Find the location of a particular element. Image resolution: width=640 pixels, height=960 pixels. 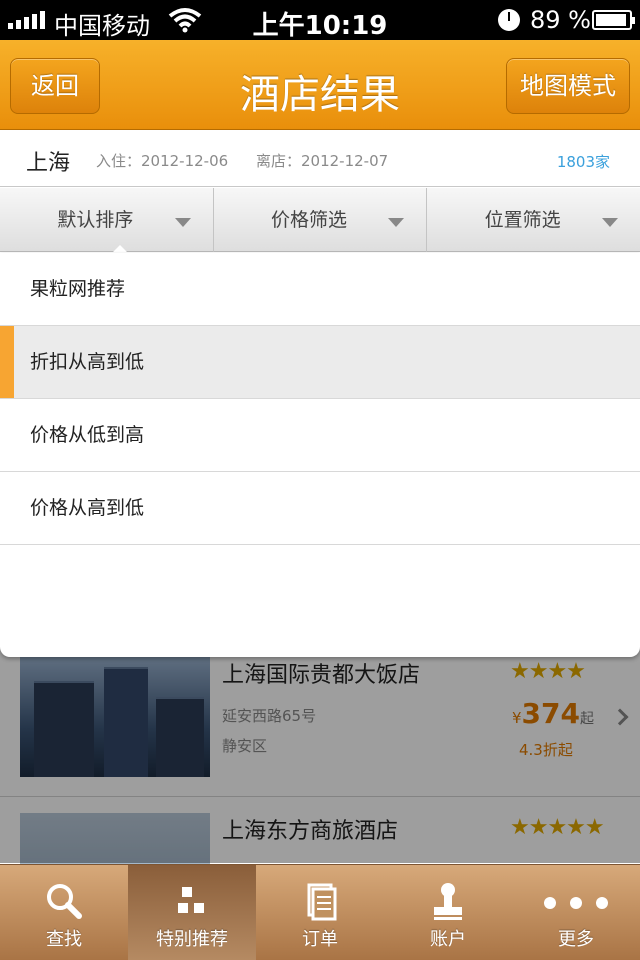

grid-icon is located at coordinates (191, 900).